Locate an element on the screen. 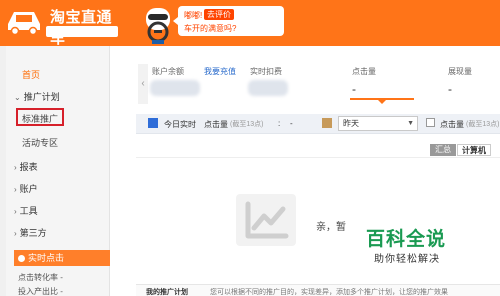 The image size is (500, 296). compare-date-value: 昨天 is located at coordinates (351, 123).